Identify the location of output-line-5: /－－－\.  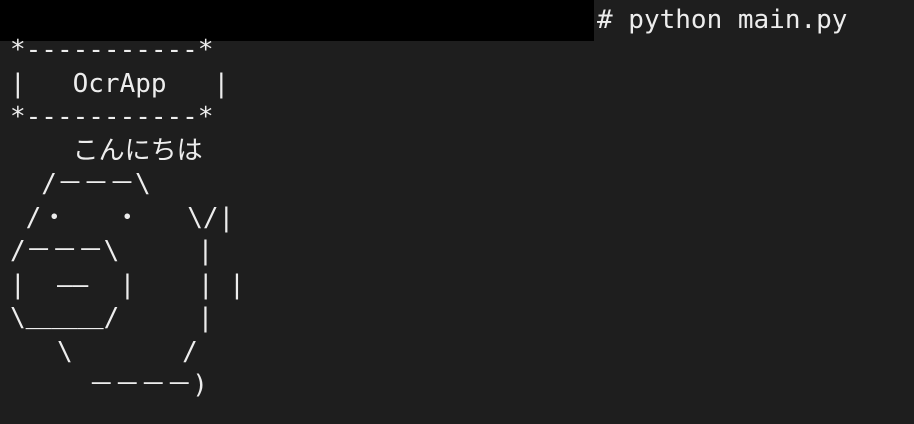
(80, 184).